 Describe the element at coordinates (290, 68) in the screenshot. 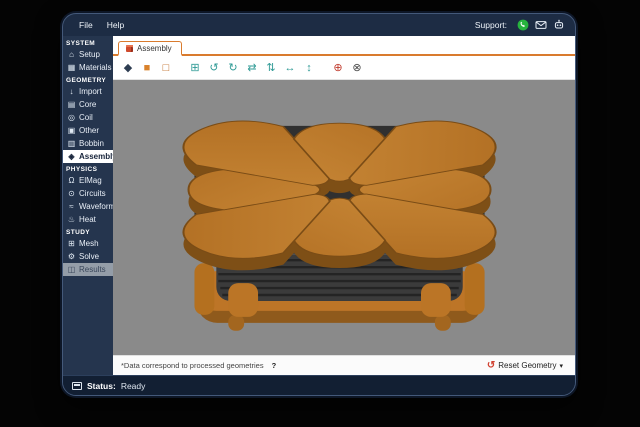

I see `pan-horizontal-icon: ↔` at that location.